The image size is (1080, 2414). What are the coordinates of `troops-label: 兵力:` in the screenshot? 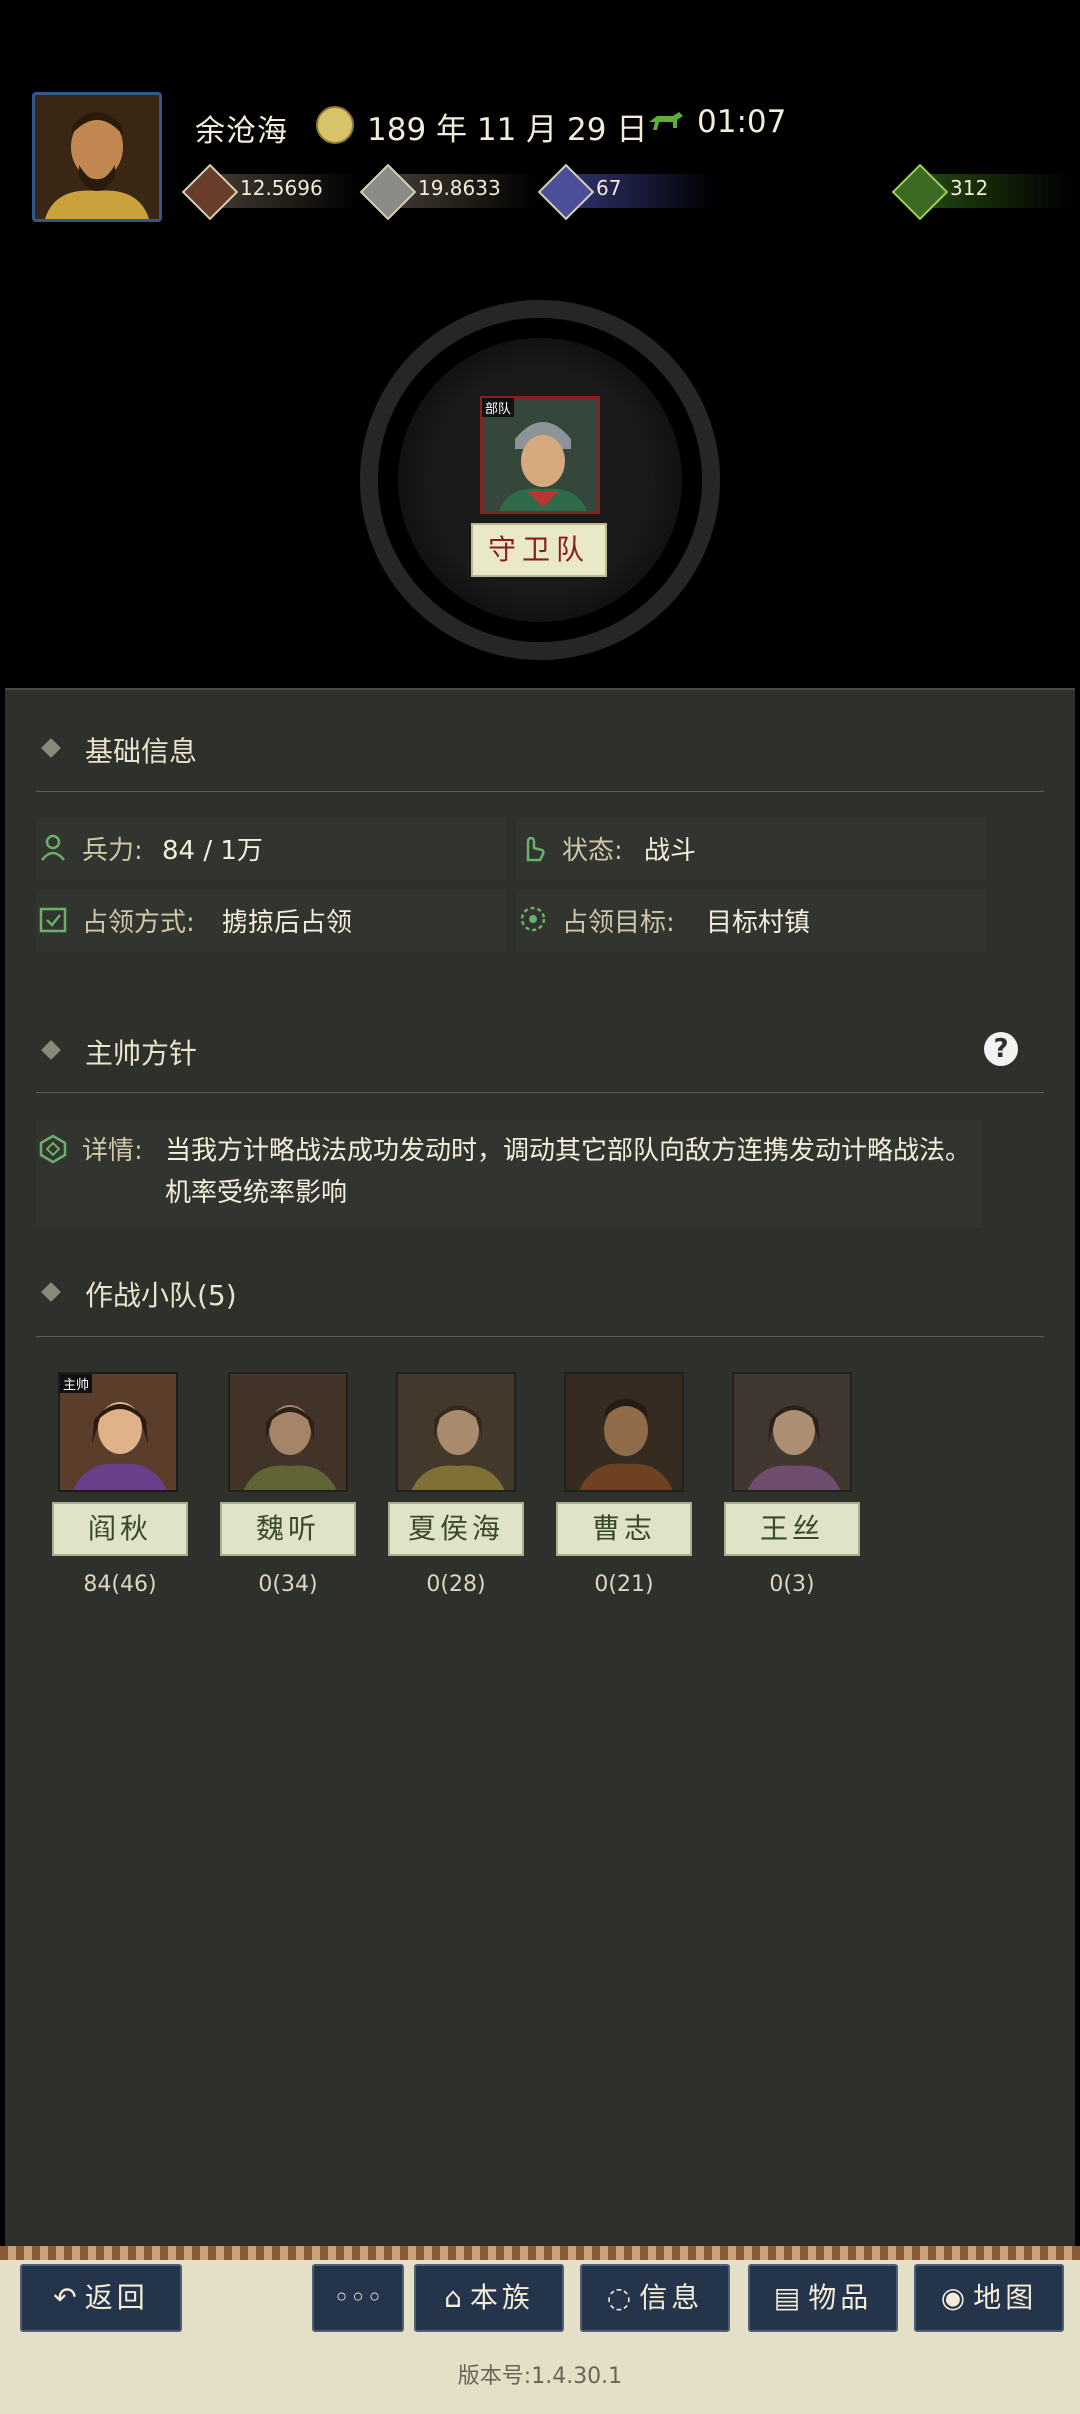 It's located at (112, 851).